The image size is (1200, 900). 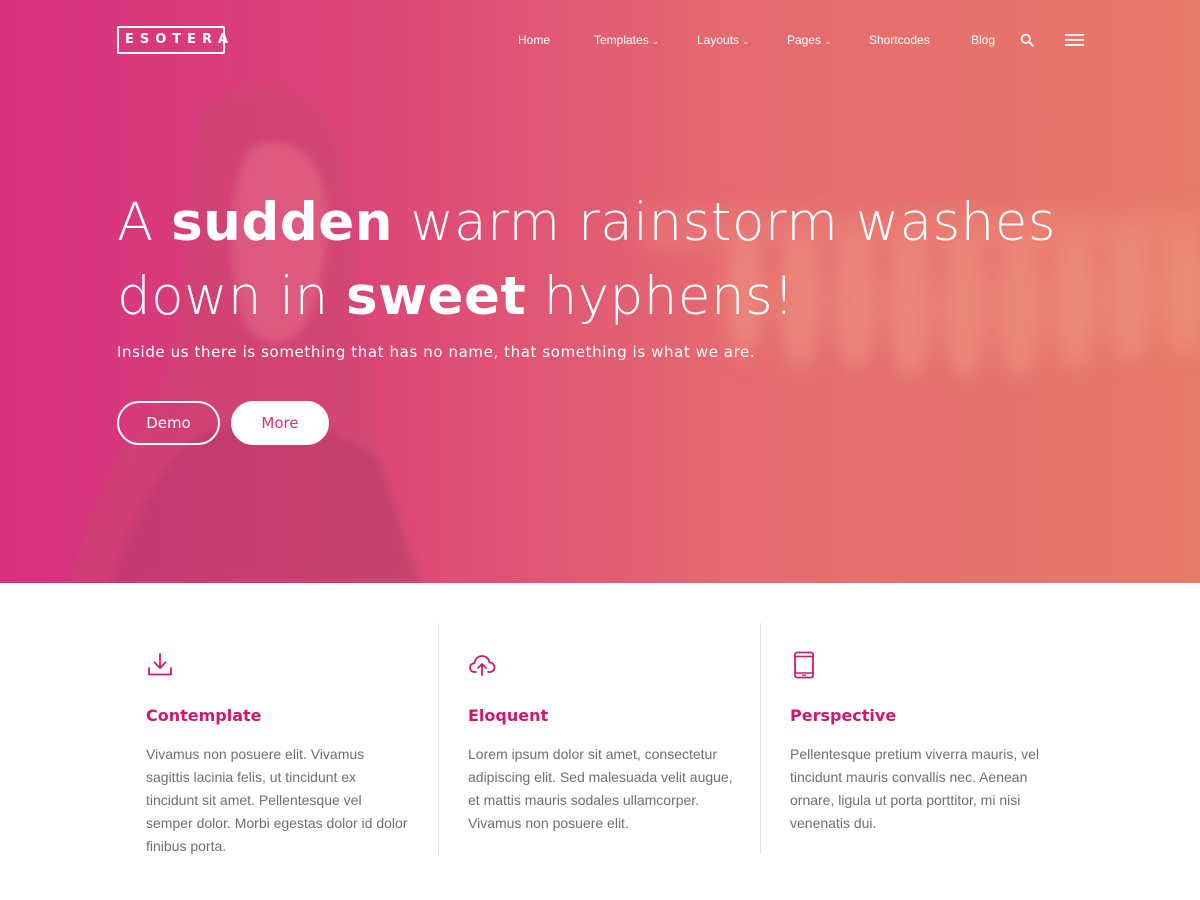 What do you see at coordinates (436, 296) in the screenshot?
I see `headline-emphasis: sweet` at bounding box center [436, 296].